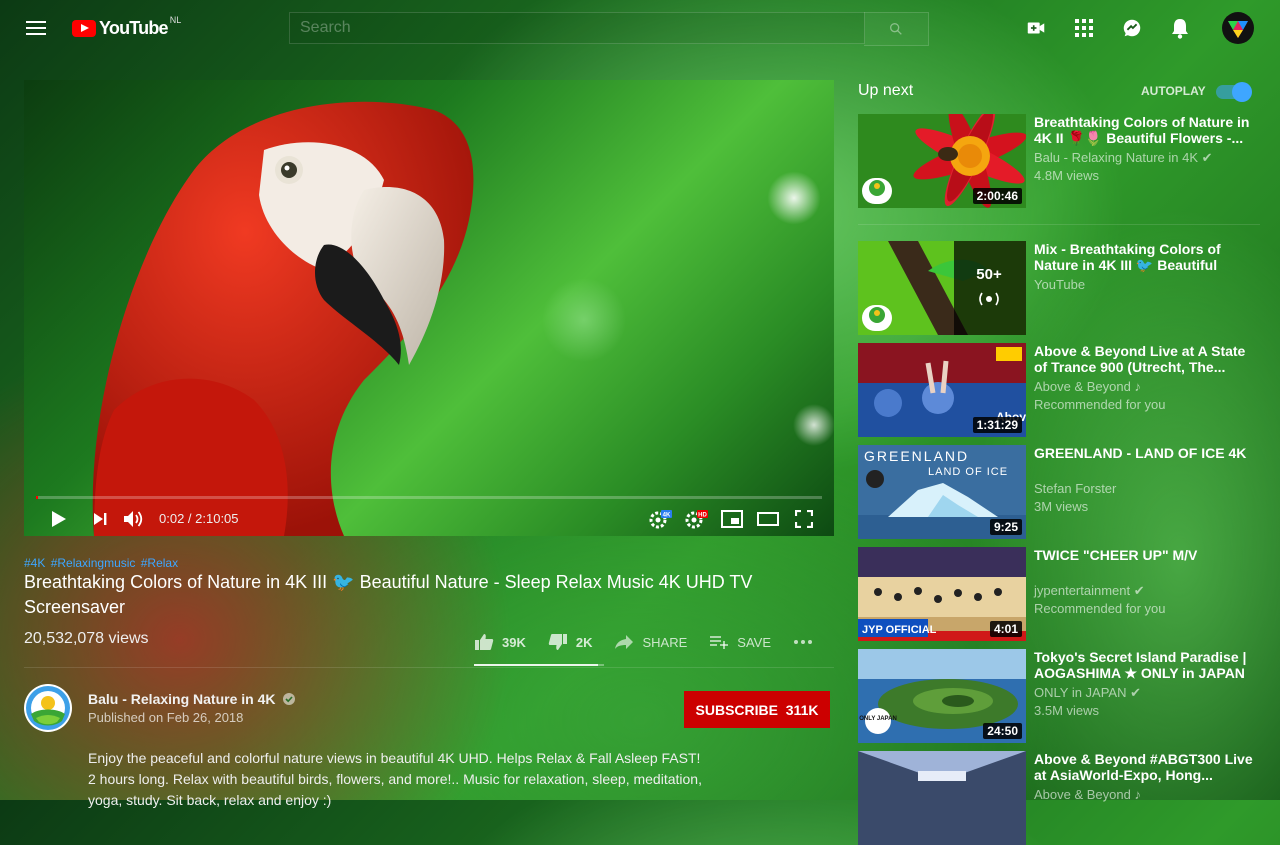 The width and height of the screenshot is (1280, 845). What do you see at coordinates (942, 594) in the screenshot?
I see `video-thumbnail: JYP OFFICIAL 4:01` at bounding box center [942, 594].